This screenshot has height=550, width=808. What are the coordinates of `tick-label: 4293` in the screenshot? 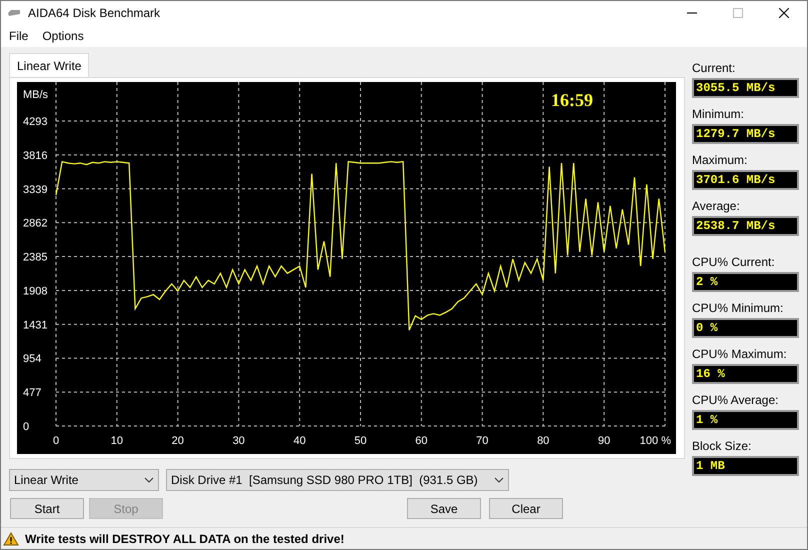 It's located at (35, 122).